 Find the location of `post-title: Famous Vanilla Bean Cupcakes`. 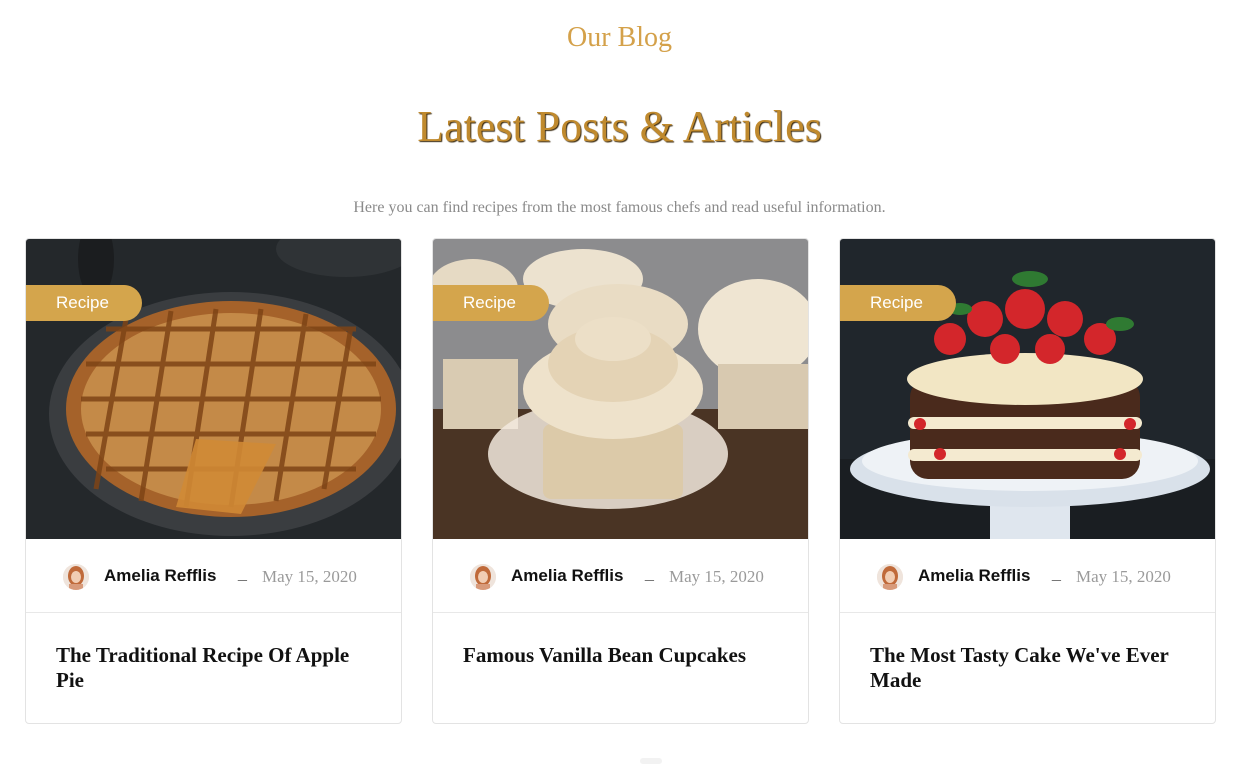

post-title: Famous Vanilla Bean Cupcakes is located at coordinates (613, 655).